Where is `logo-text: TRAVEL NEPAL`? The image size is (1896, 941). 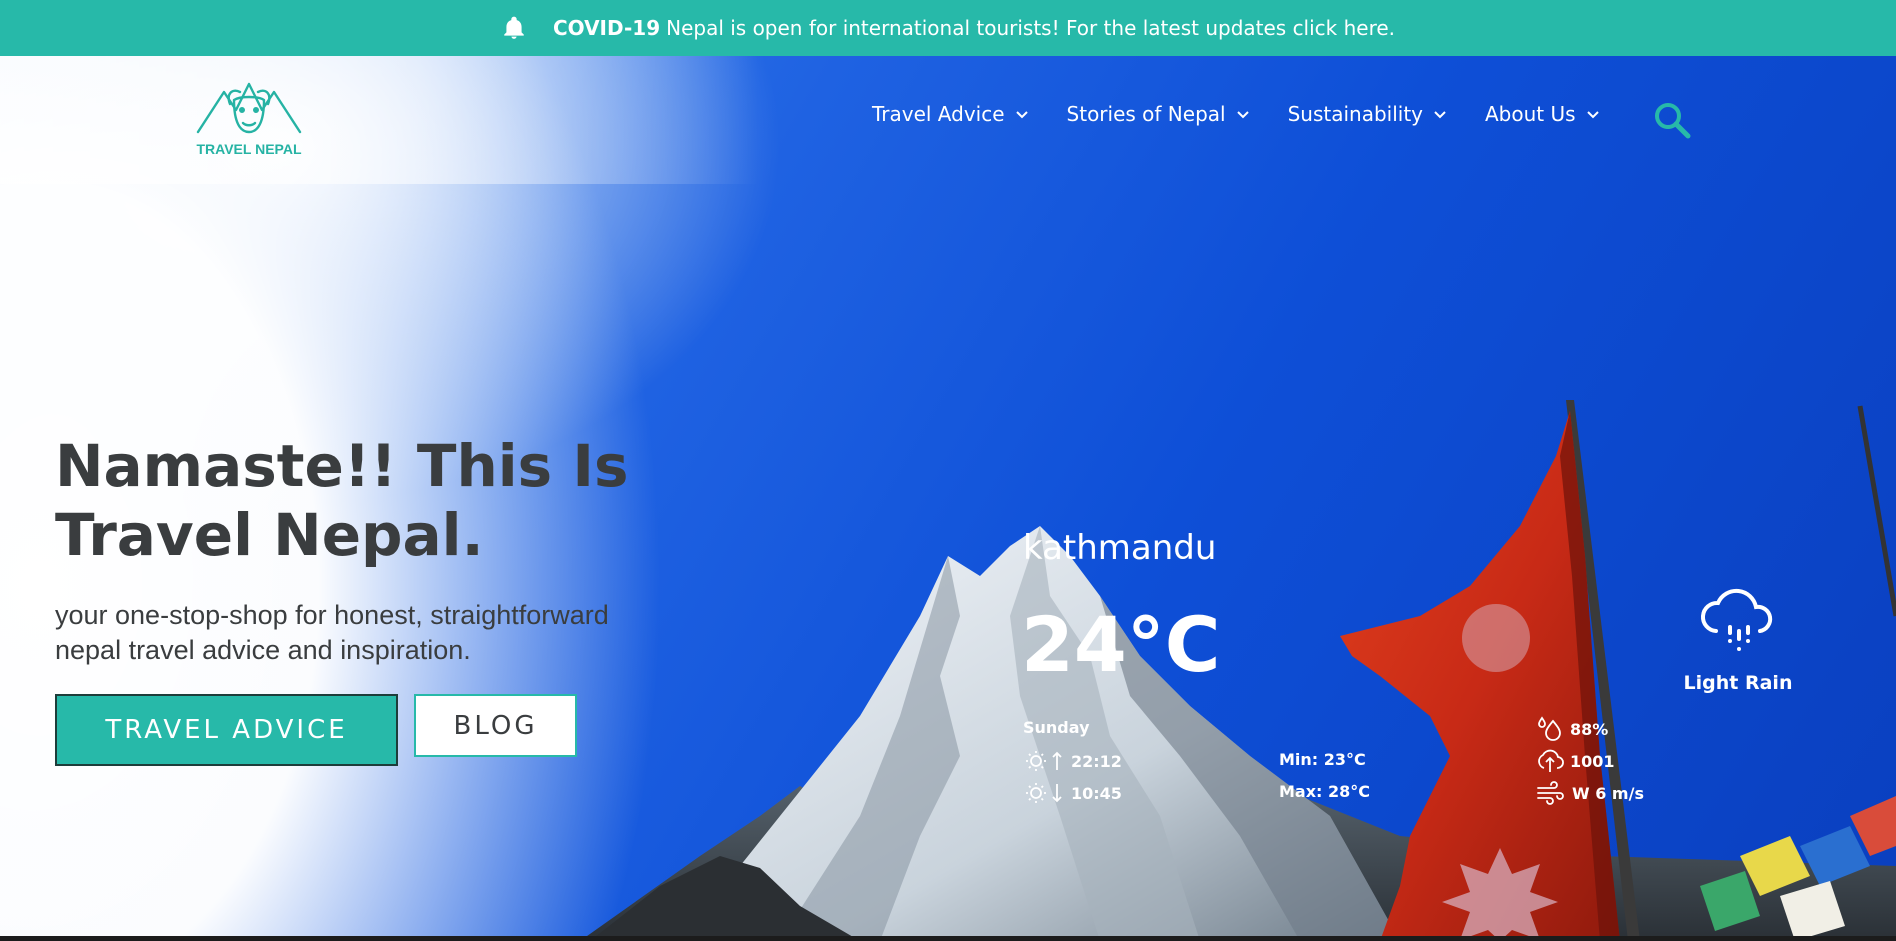 logo-text: TRAVEL NEPAL is located at coordinates (249, 149).